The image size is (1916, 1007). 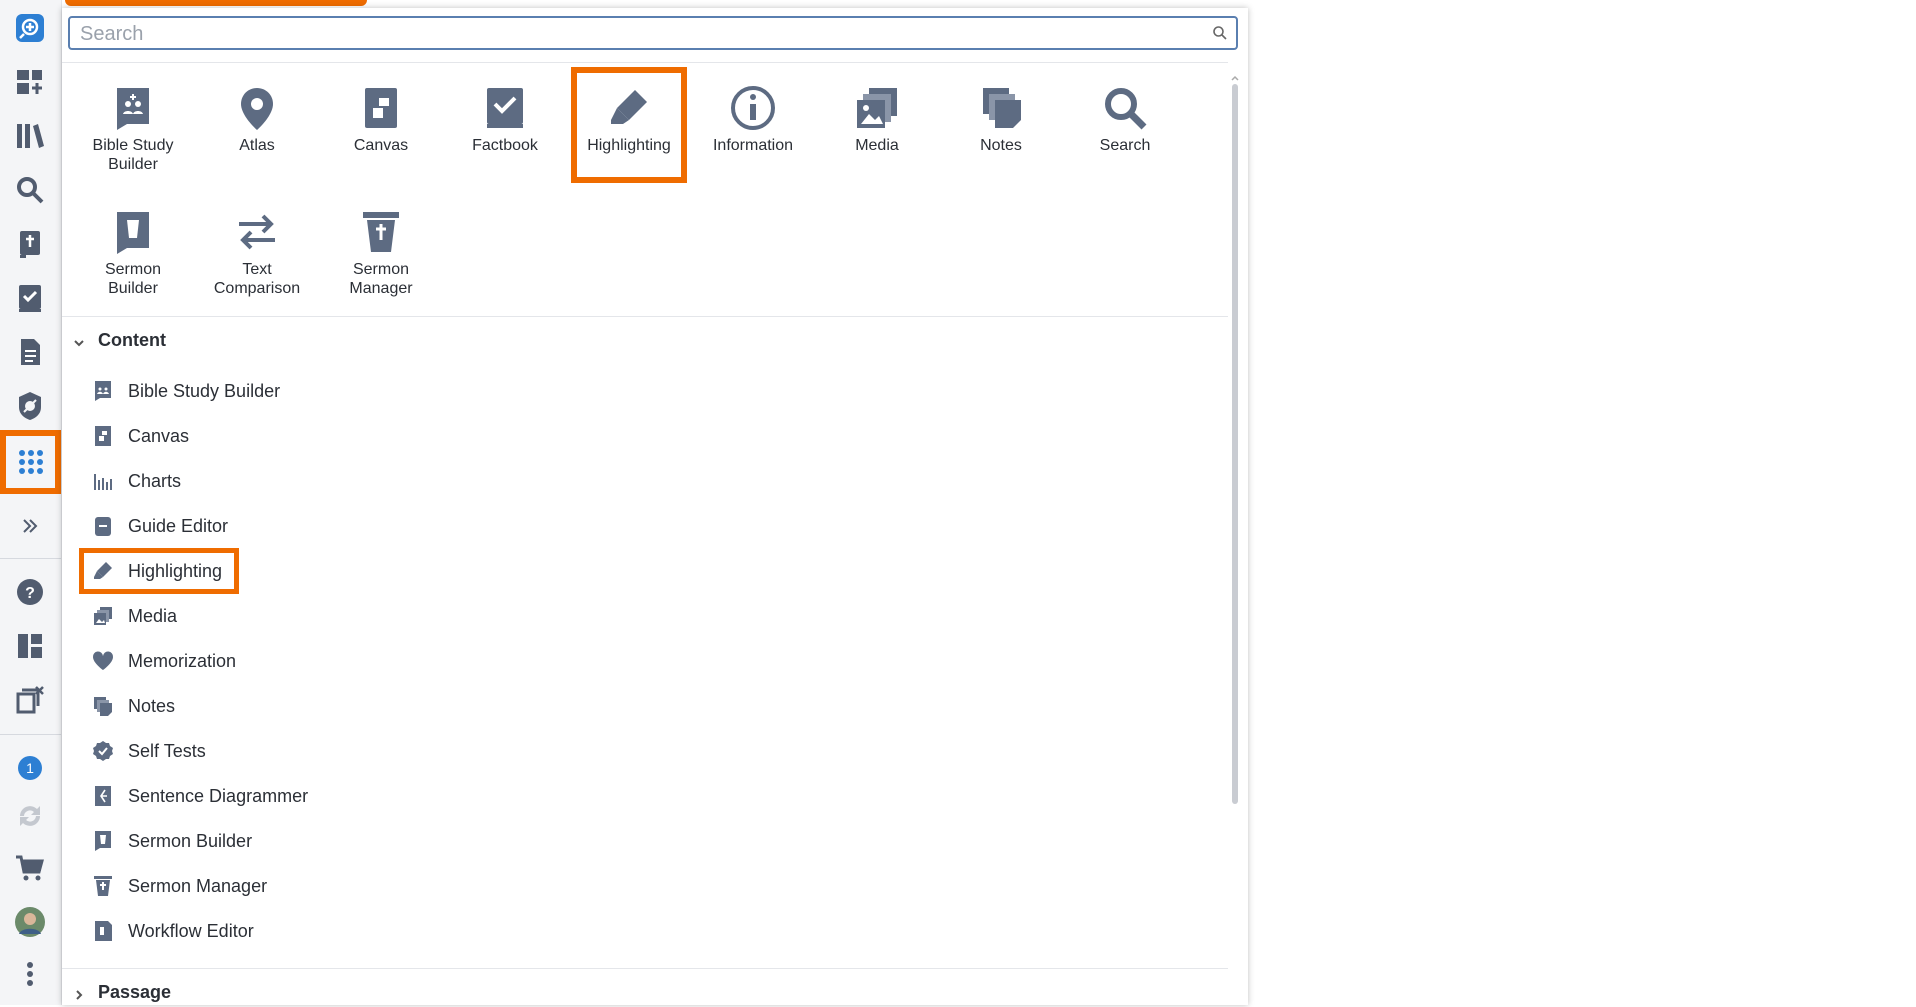 I want to click on layouts-icon, so click(x=30, y=646).